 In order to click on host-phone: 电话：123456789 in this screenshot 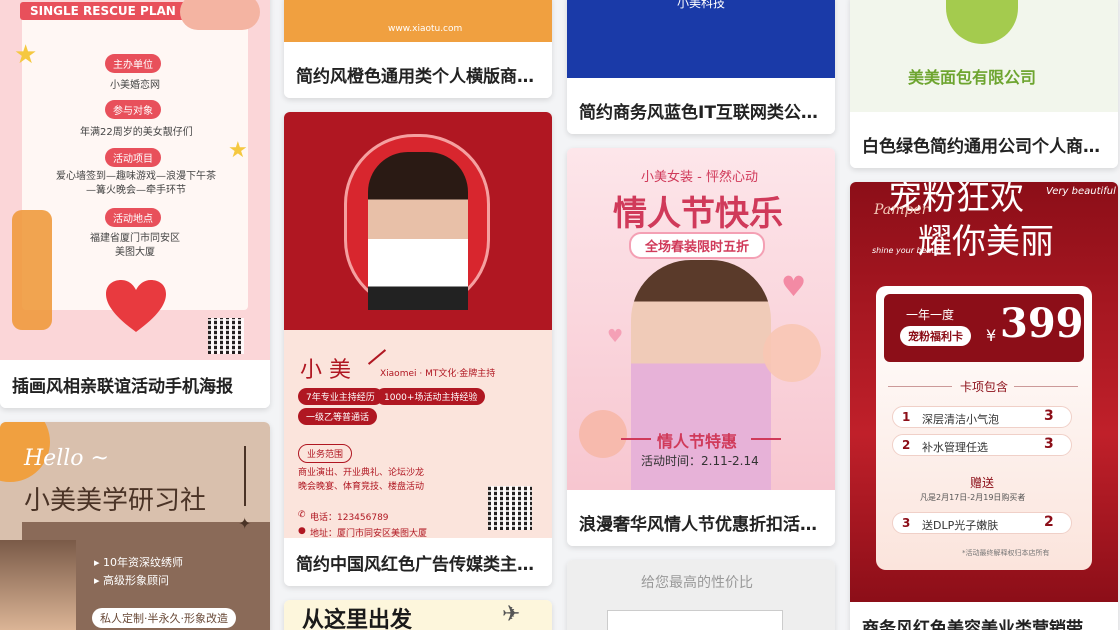, I will do `click(349, 518)`.